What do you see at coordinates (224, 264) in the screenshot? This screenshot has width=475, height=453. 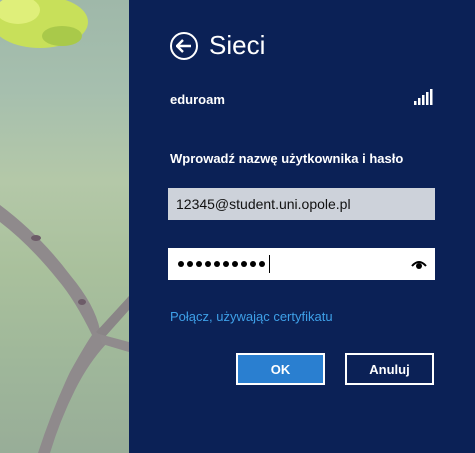 I see `password-mask` at bounding box center [224, 264].